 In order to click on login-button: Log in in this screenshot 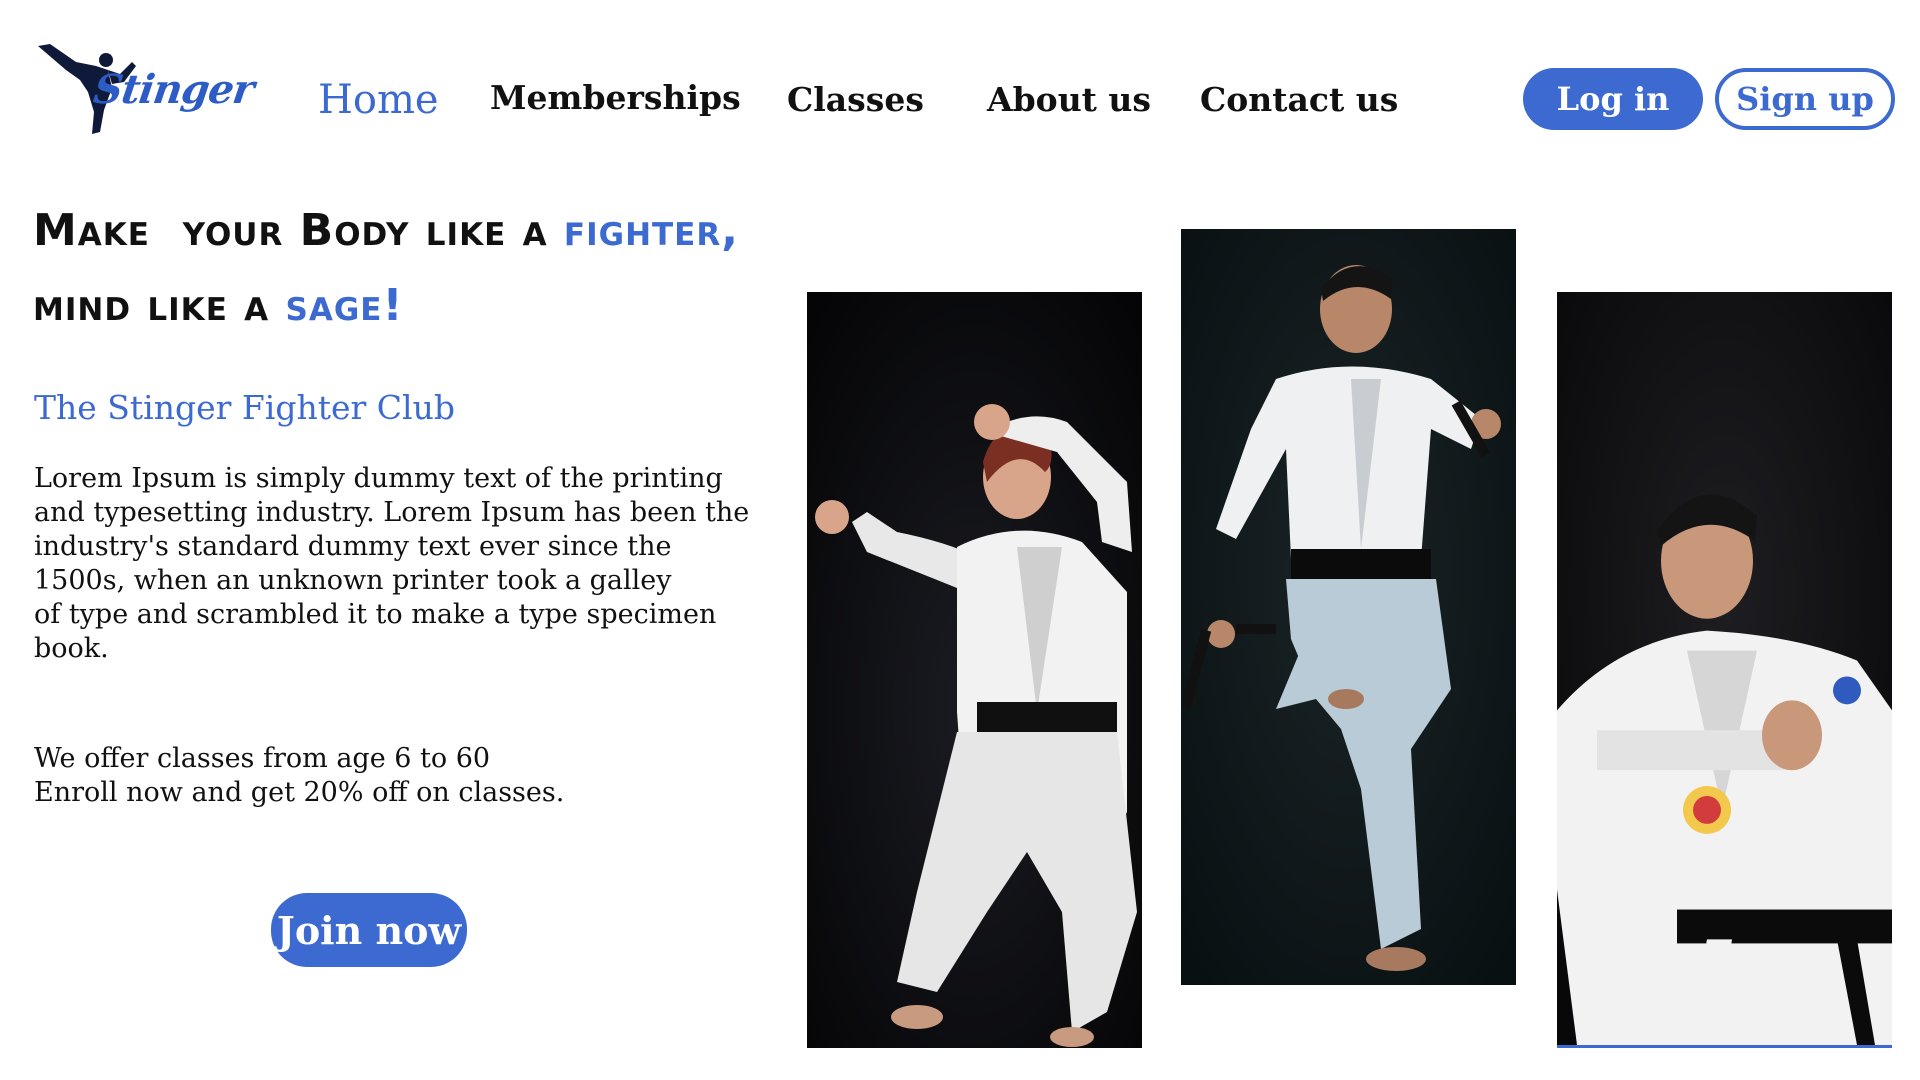, I will do `click(1613, 99)`.